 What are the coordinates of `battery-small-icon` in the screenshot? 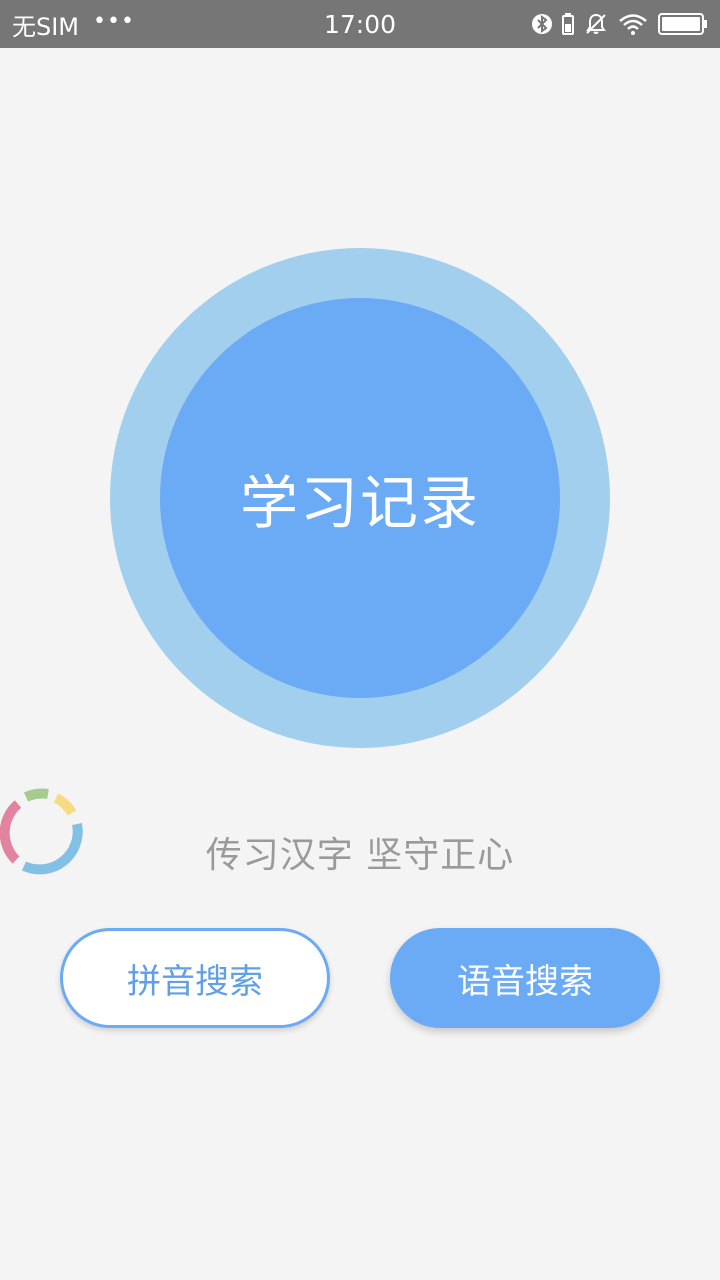 It's located at (568, 24).